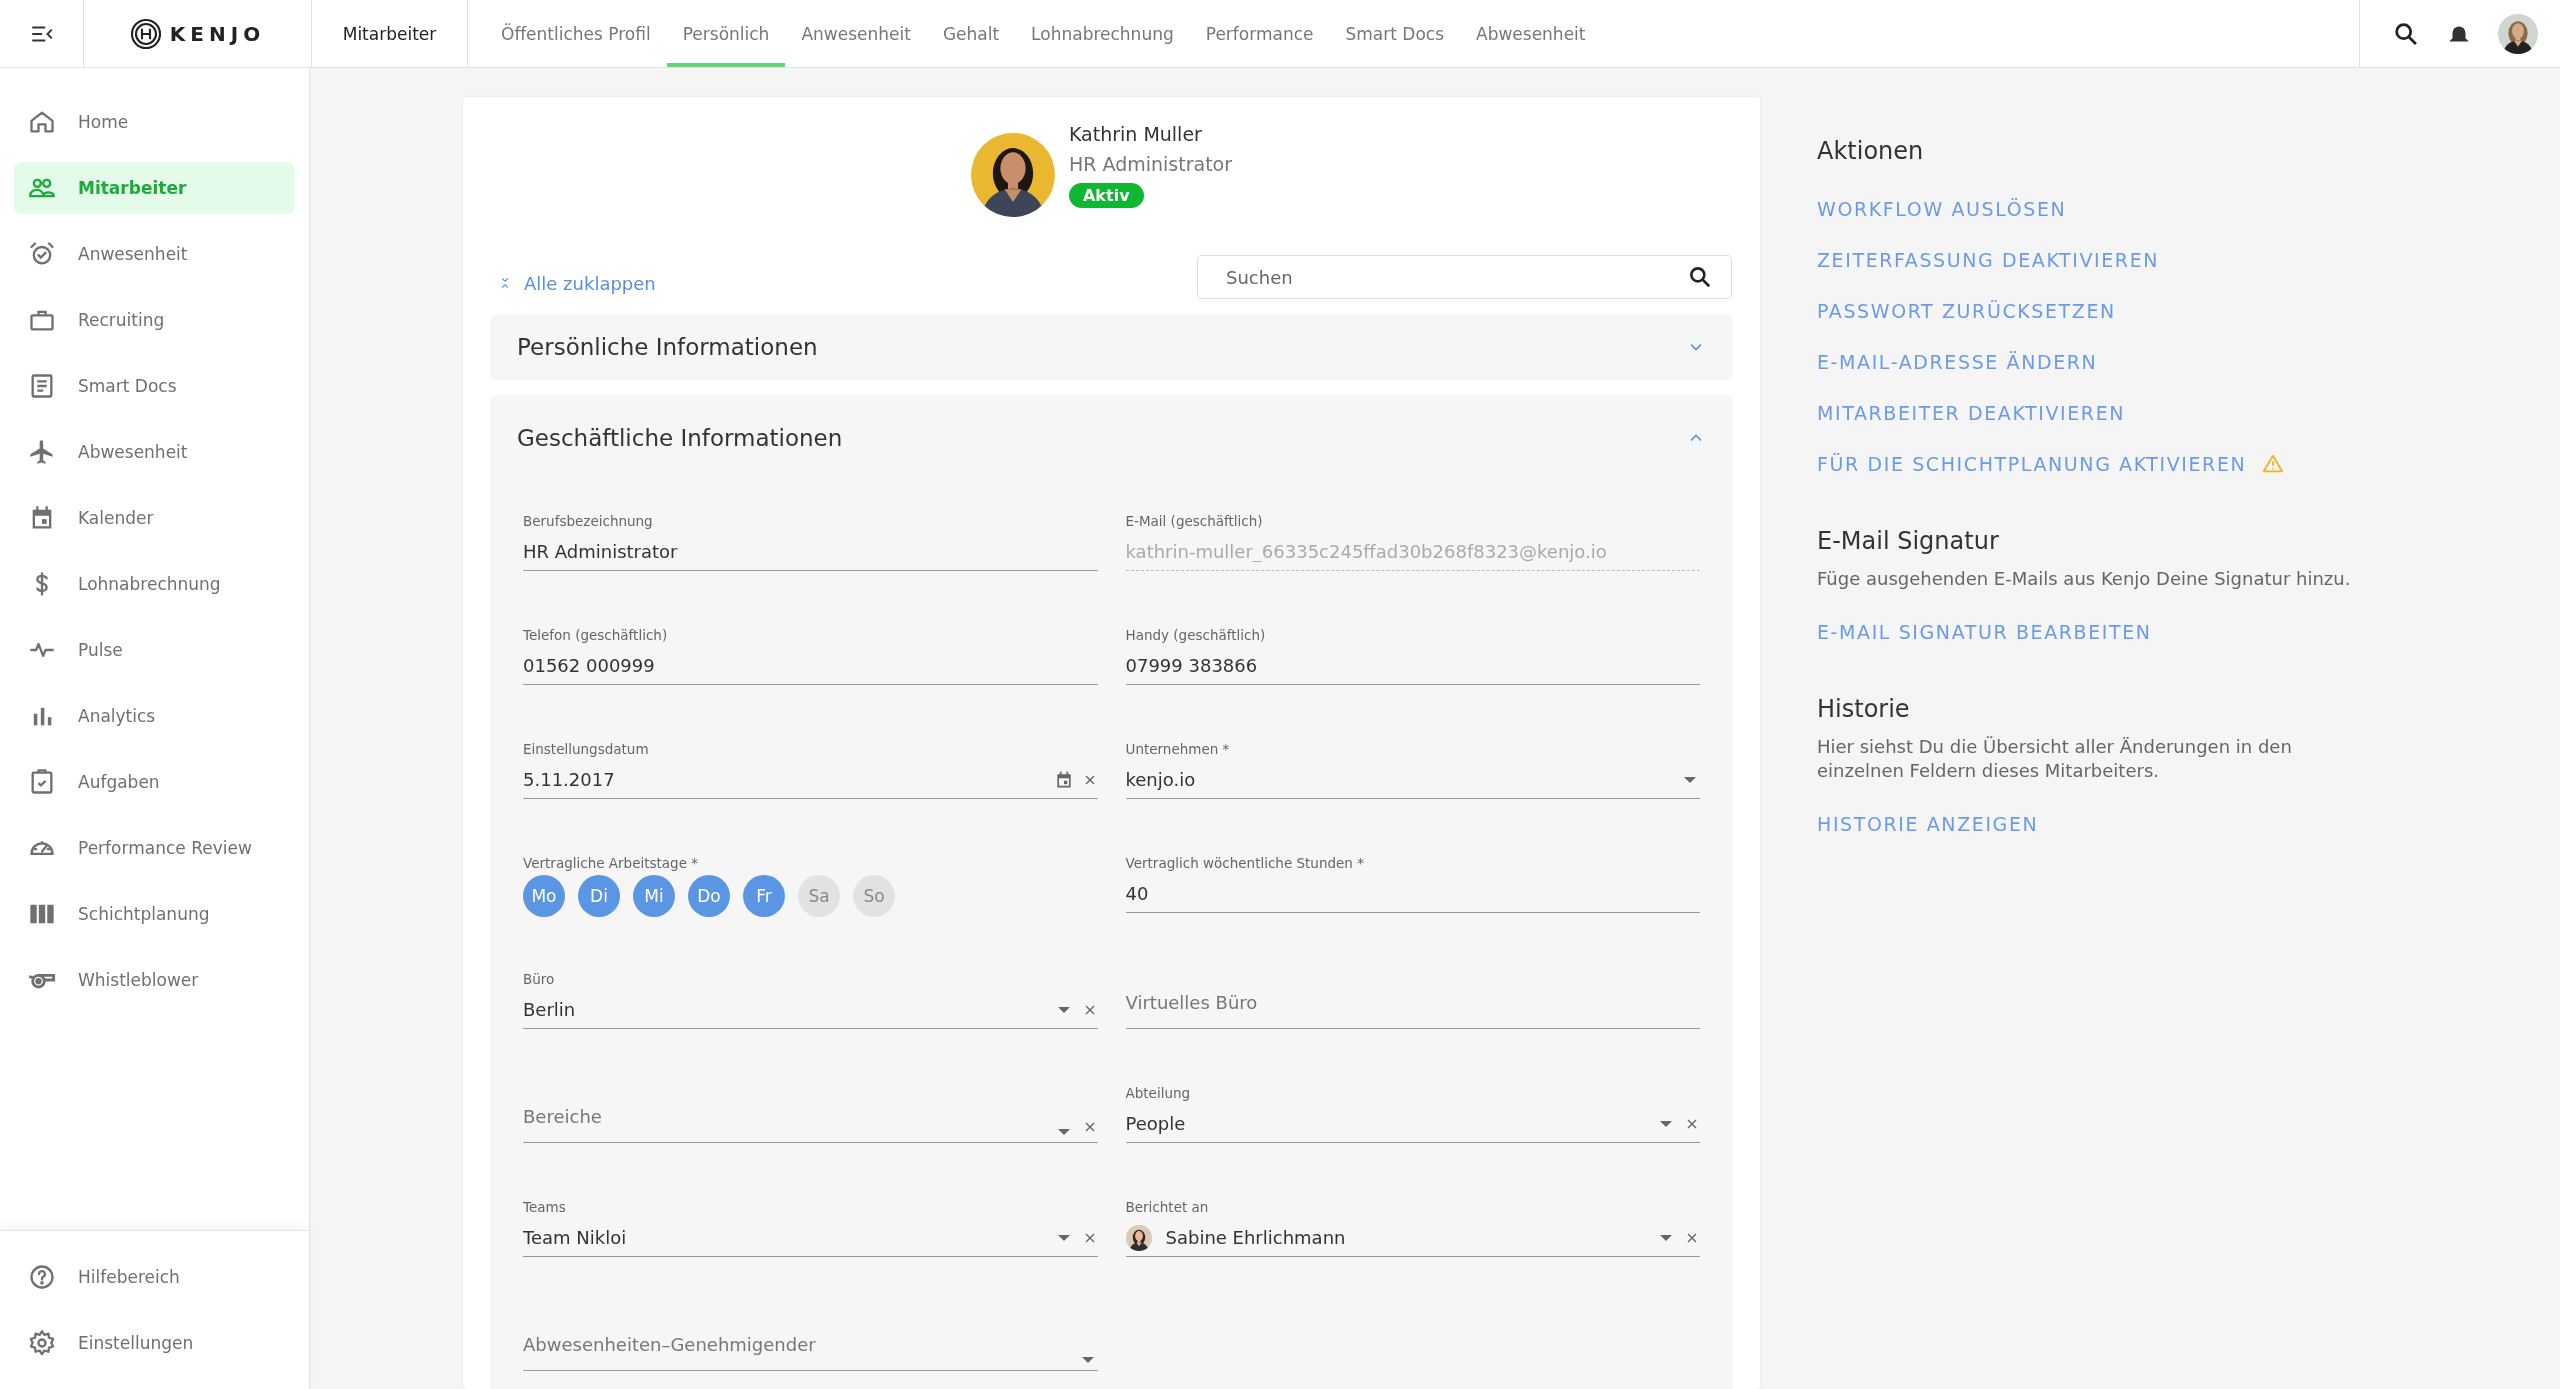 Image resolution: width=2560 pixels, height=1389 pixels. Describe the element at coordinates (154, 914) in the screenshot. I see `sidebar-item: Schichtplanung` at that location.